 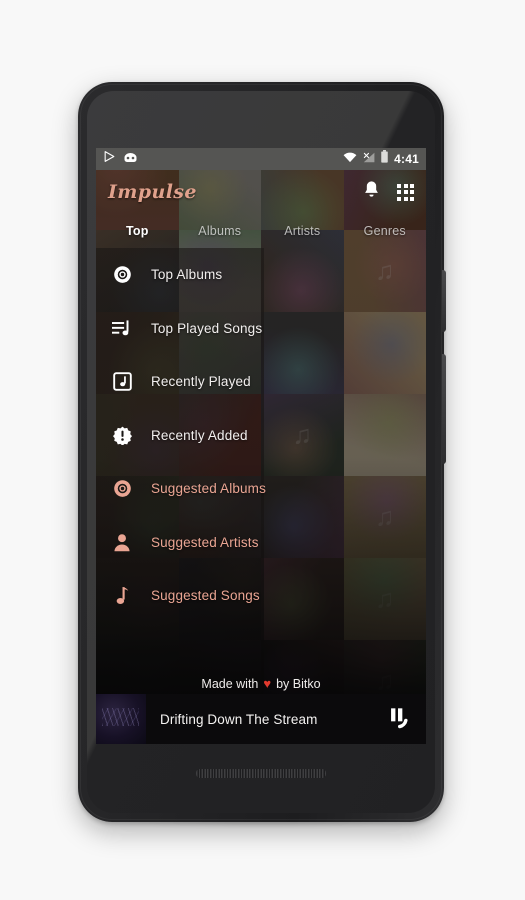 What do you see at coordinates (261, 773) in the screenshot?
I see `bottom-speaker-grille` at bounding box center [261, 773].